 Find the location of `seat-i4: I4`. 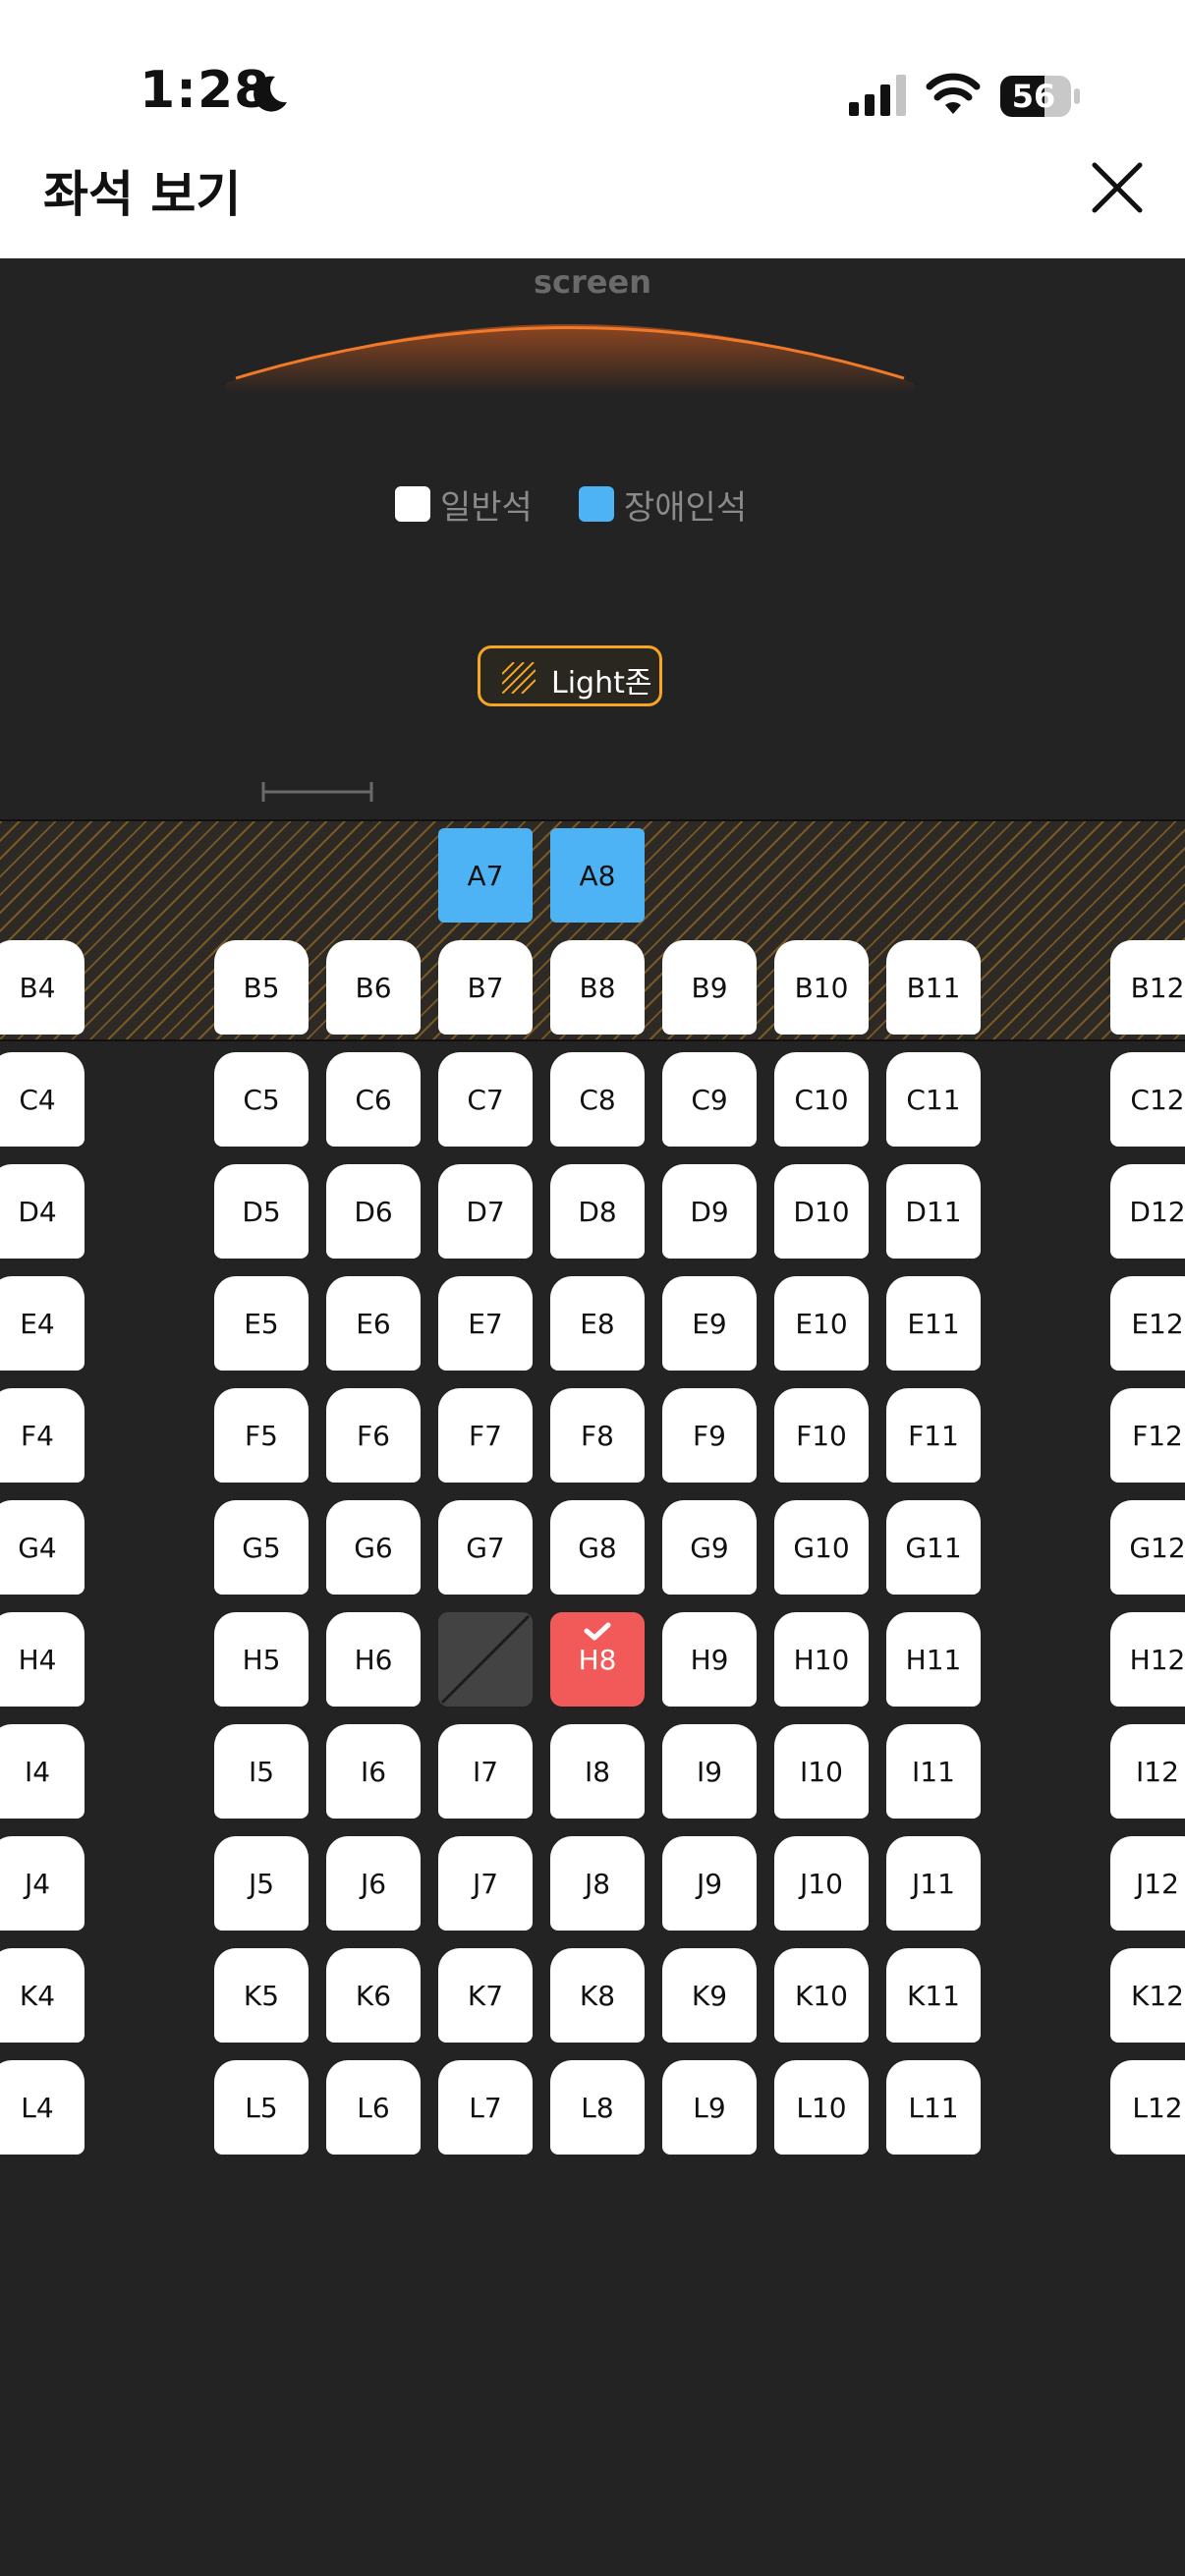

seat-i4: I4 is located at coordinates (42, 1771).